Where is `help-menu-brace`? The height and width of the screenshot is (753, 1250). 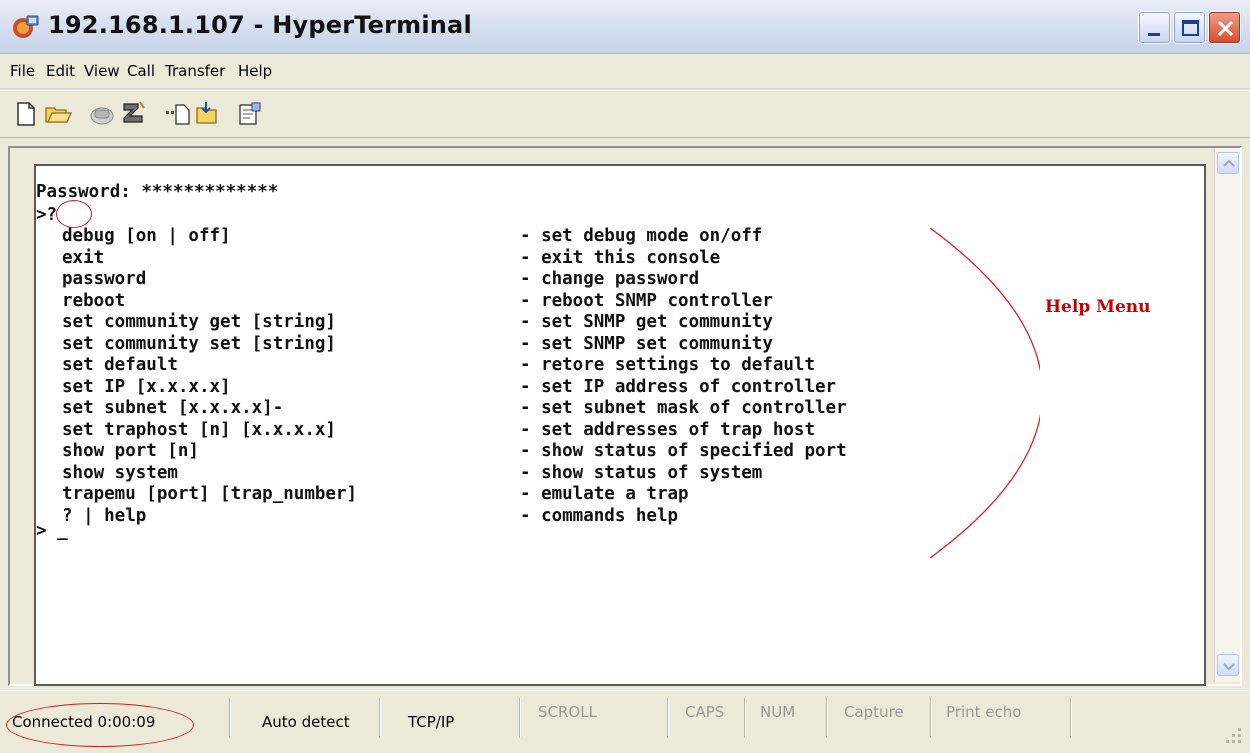 help-menu-brace is located at coordinates (985, 393).